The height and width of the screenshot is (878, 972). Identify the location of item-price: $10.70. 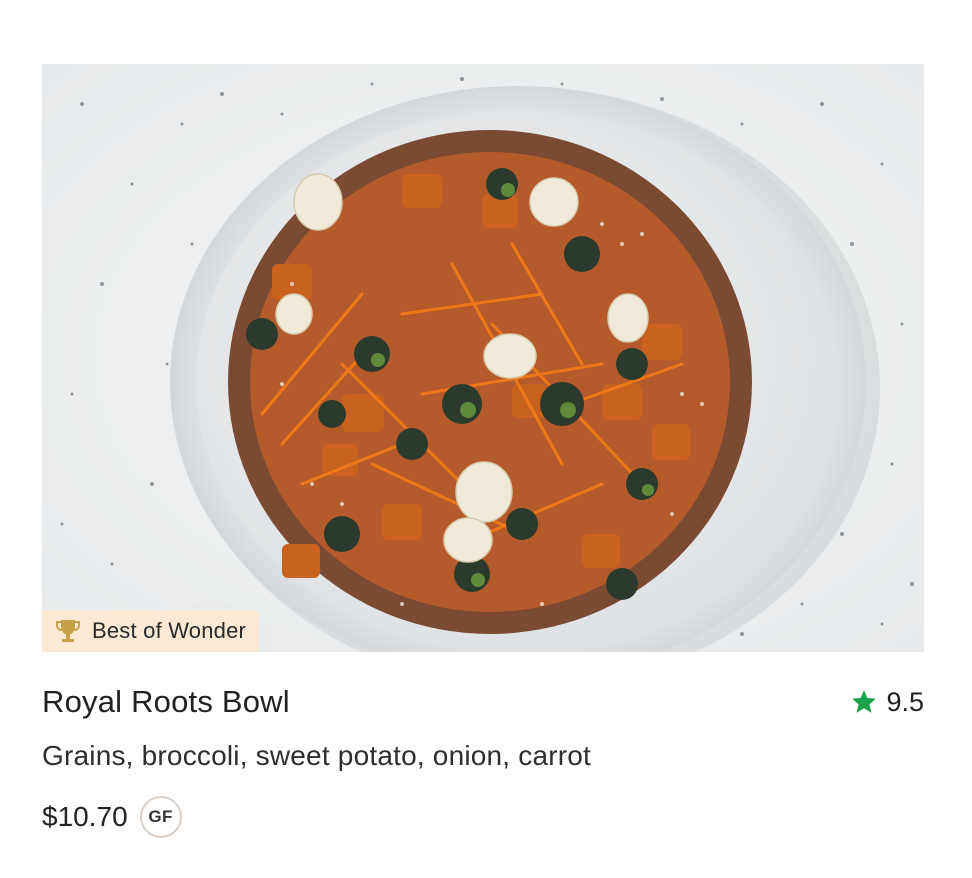
(85, 816).